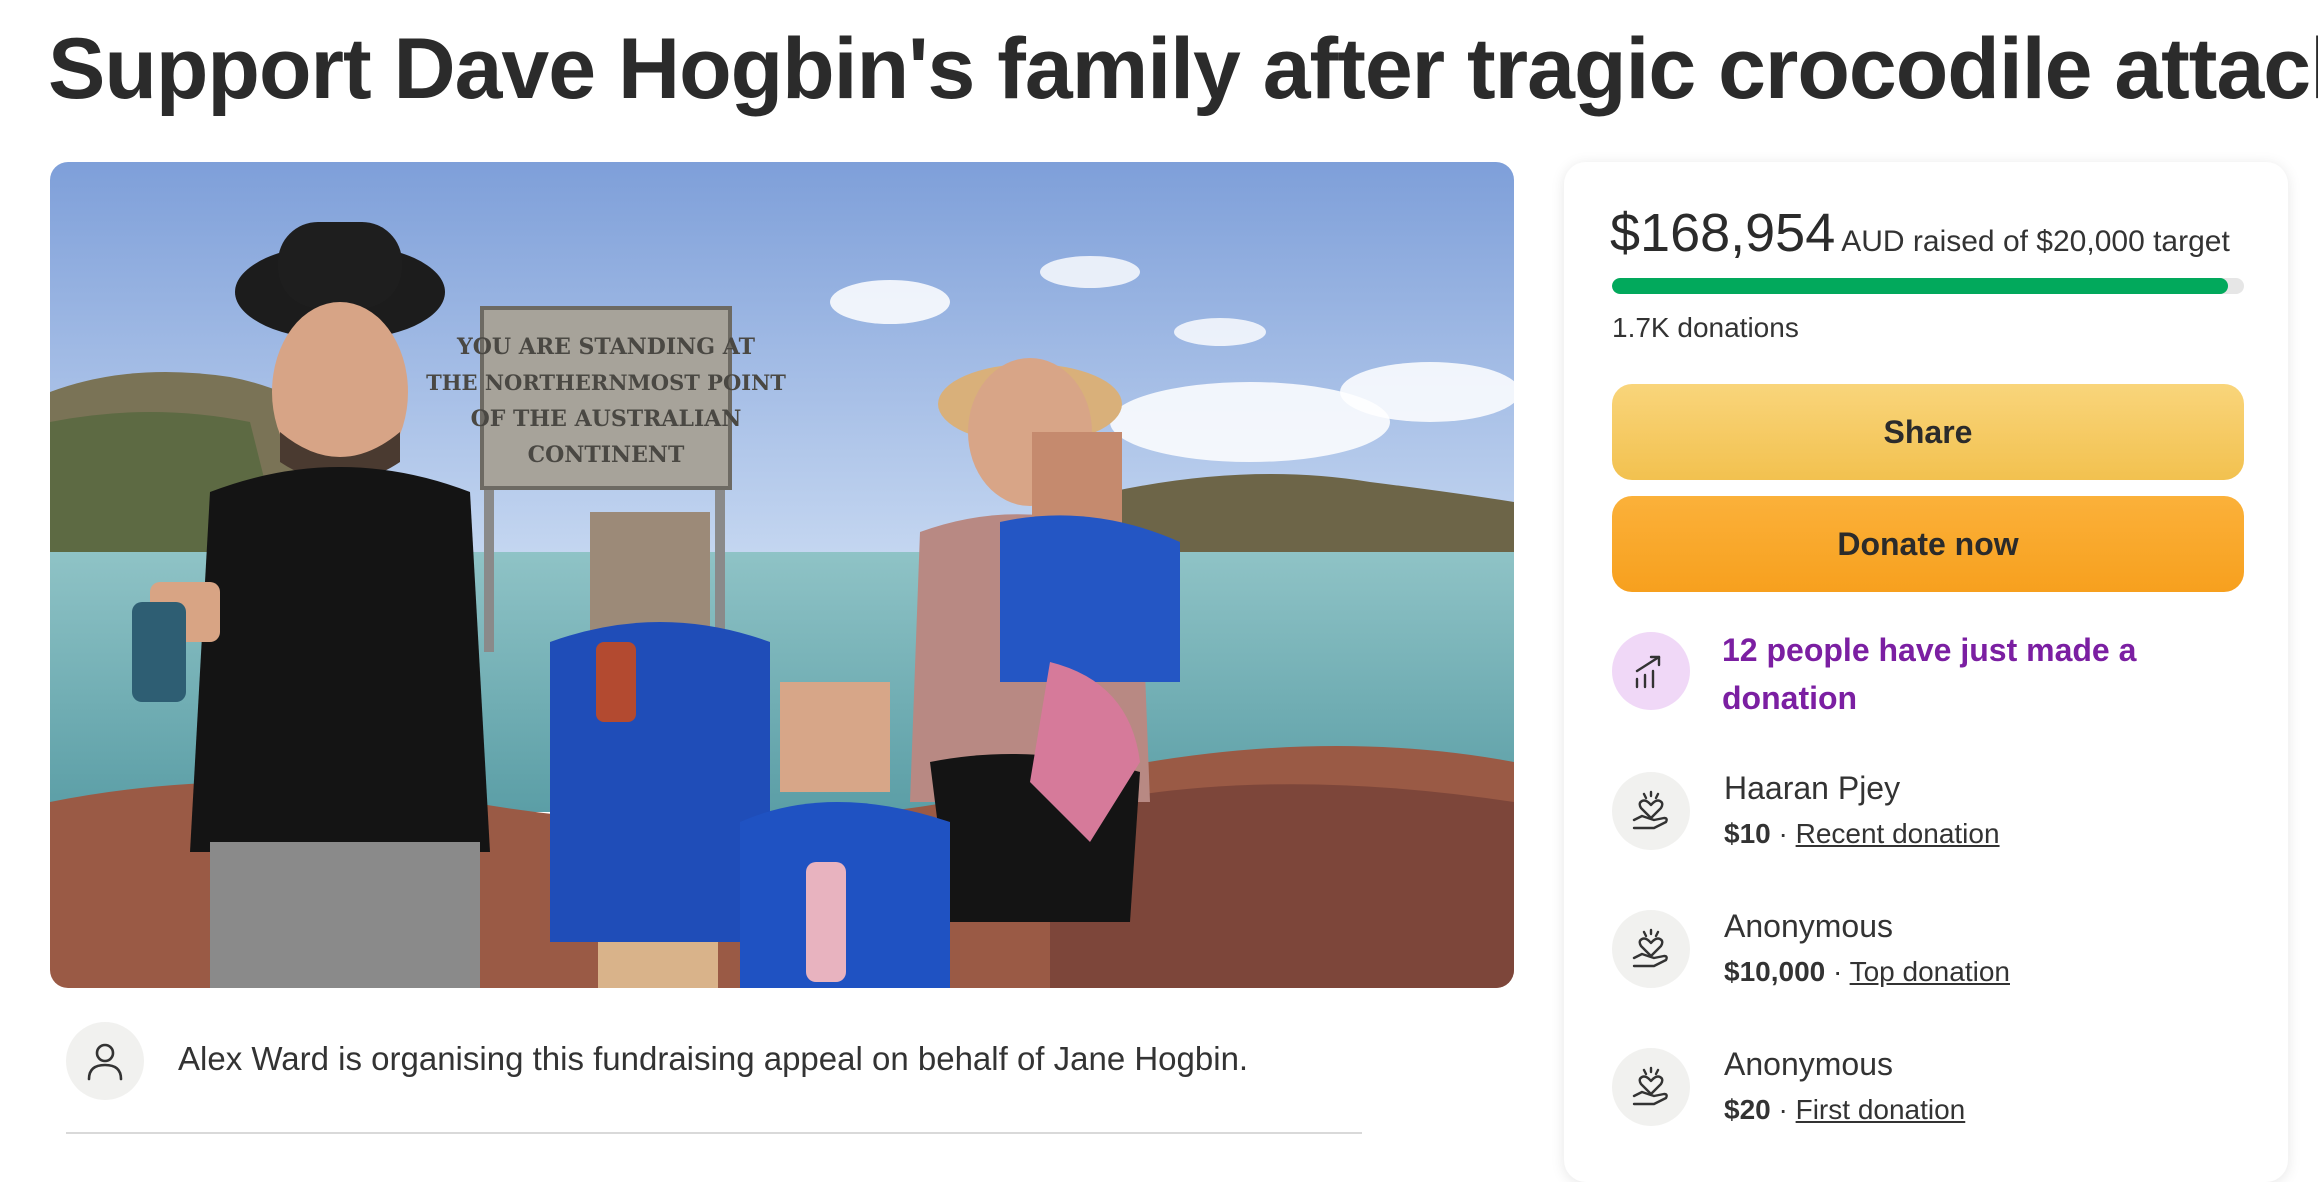 The height and width of the screenshot is (1182, 2318). I want to click on donation-item: Anonymous $20 · First donation, so click(1932, 1091).